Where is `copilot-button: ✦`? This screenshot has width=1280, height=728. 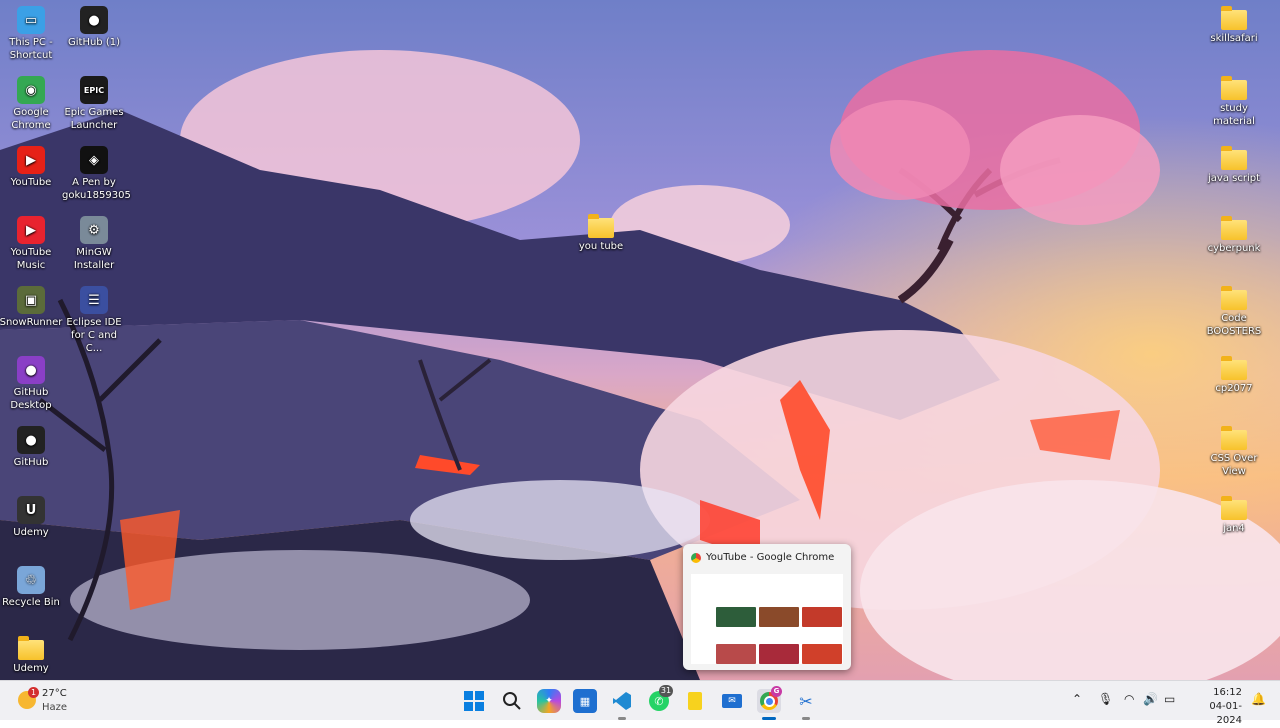
copilot-button: ✦ is located at coordinates (549, 701).